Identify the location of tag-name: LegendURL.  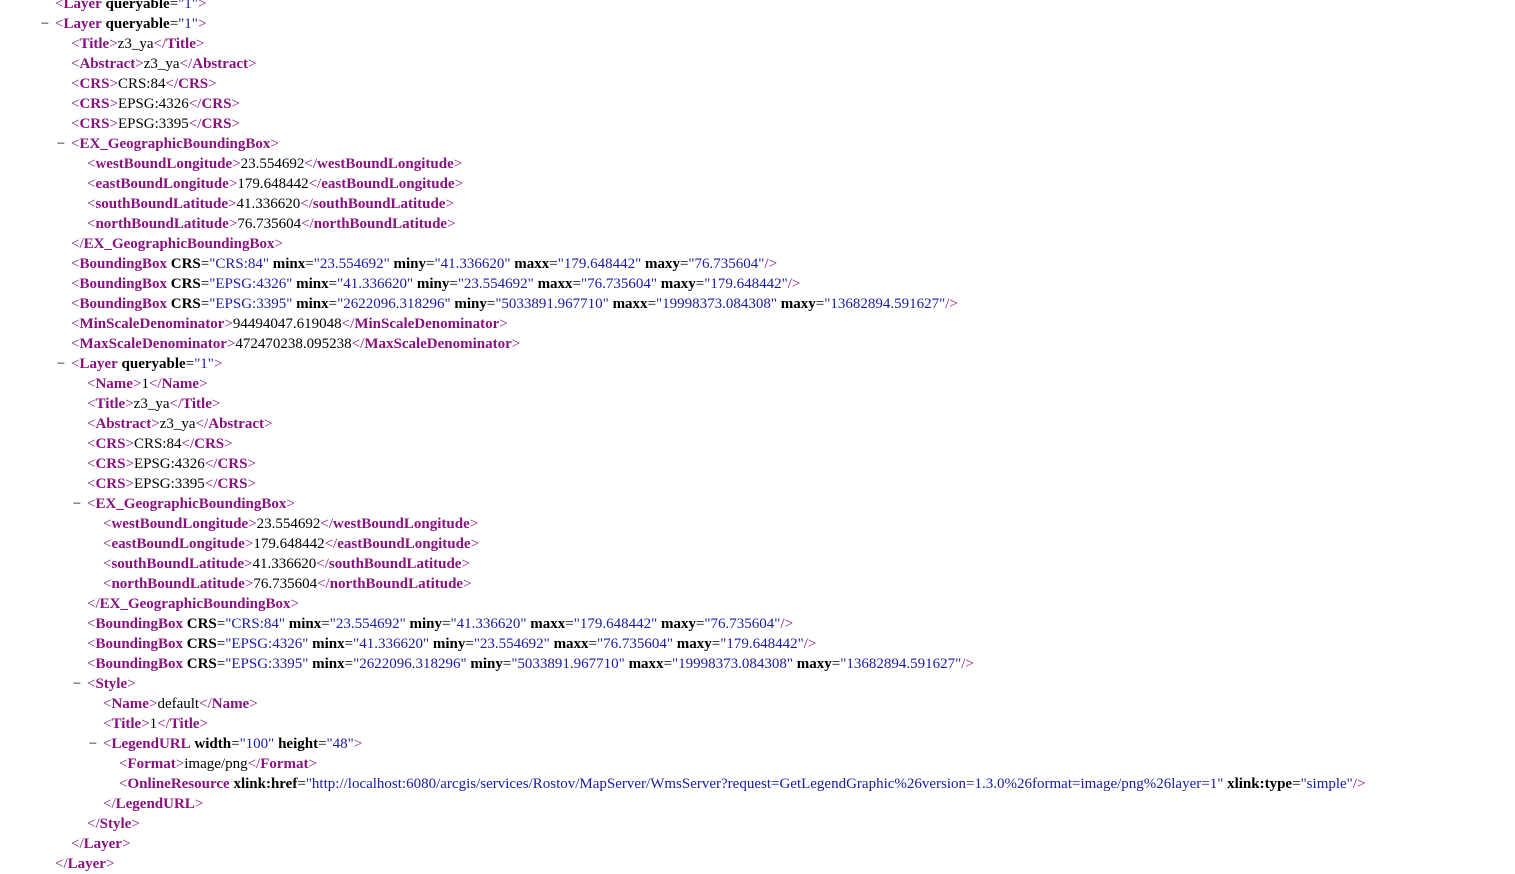
(151, 744).